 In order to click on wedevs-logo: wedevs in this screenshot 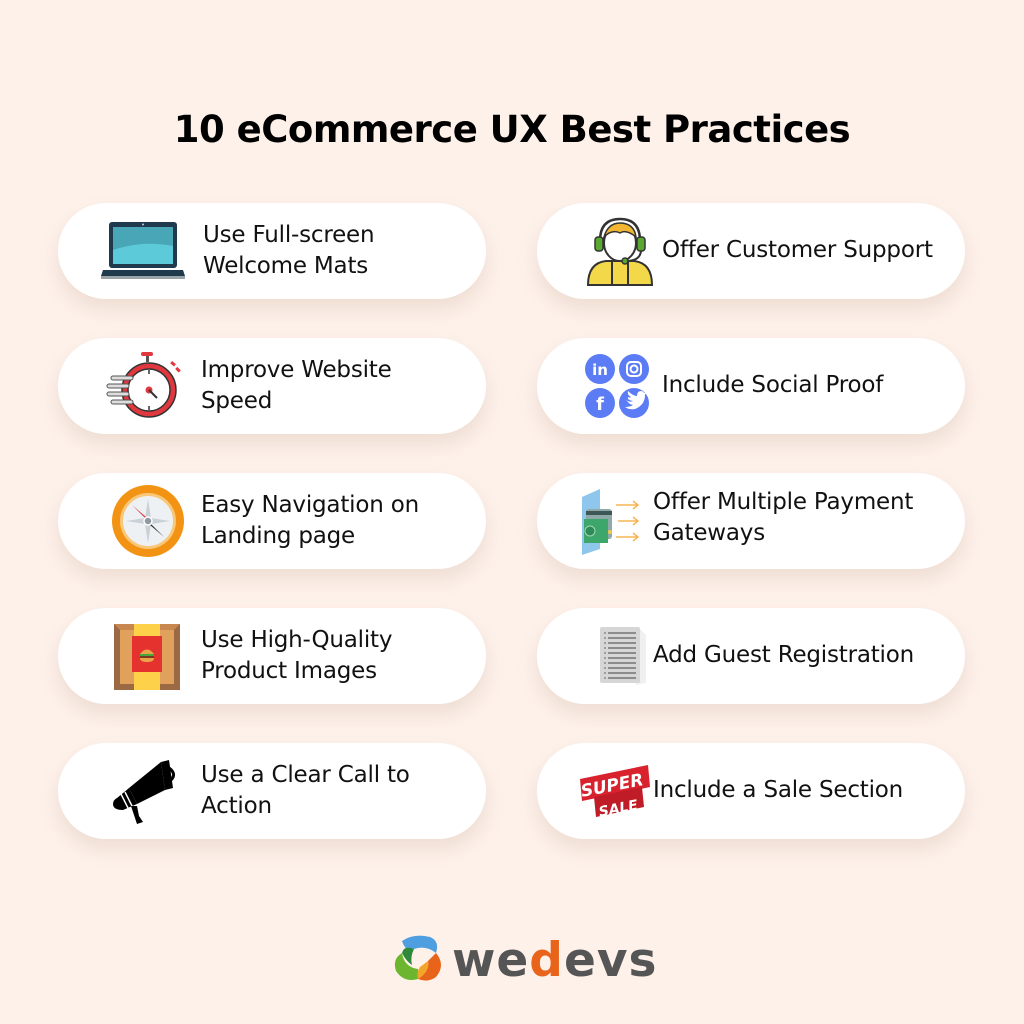, I will do `click(523, 960)`.